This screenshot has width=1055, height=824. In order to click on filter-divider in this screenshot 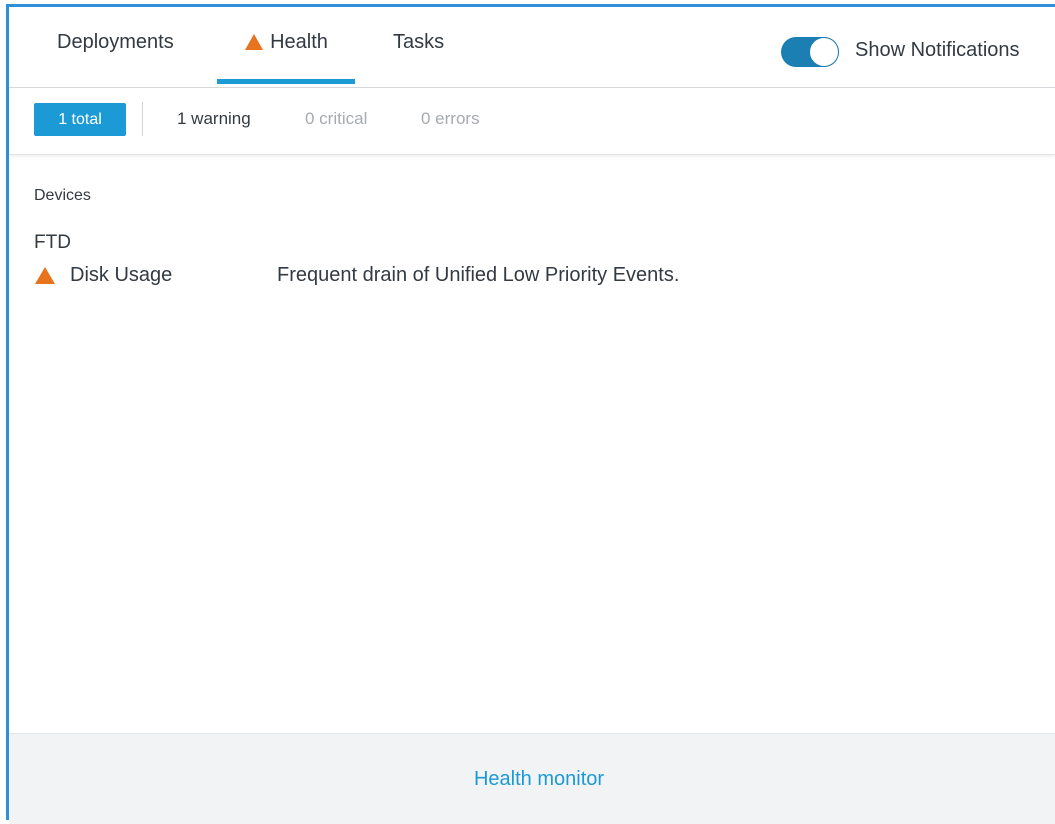, I will do `click(142, 119)`.